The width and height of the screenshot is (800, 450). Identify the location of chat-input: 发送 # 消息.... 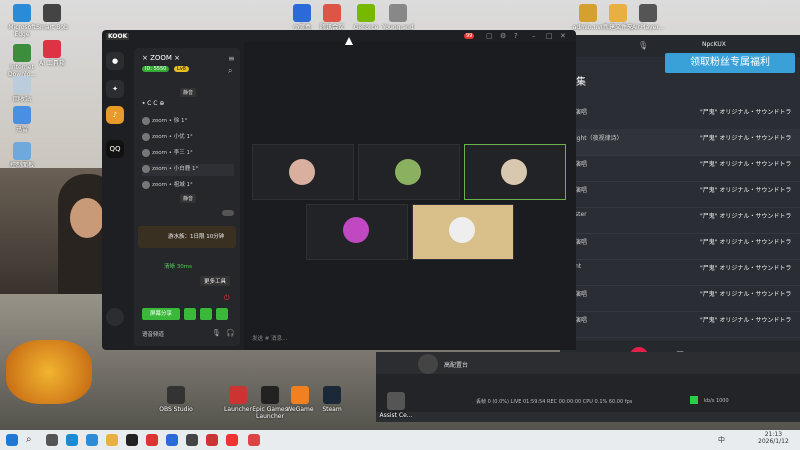
(269, 338).